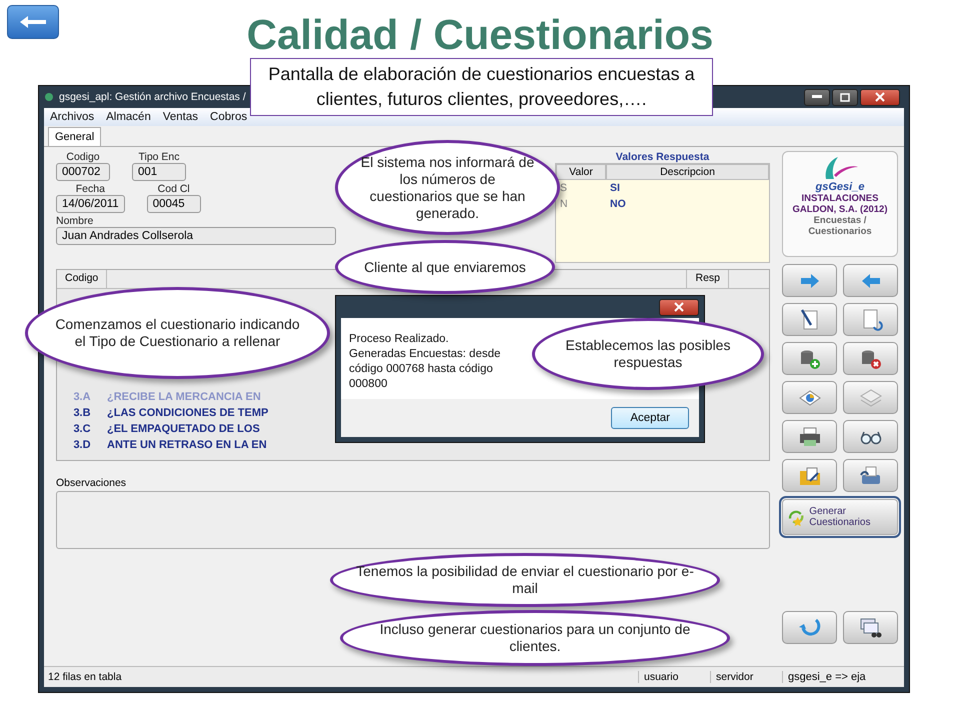  I want to click on maximize-button, so click(845, 97).